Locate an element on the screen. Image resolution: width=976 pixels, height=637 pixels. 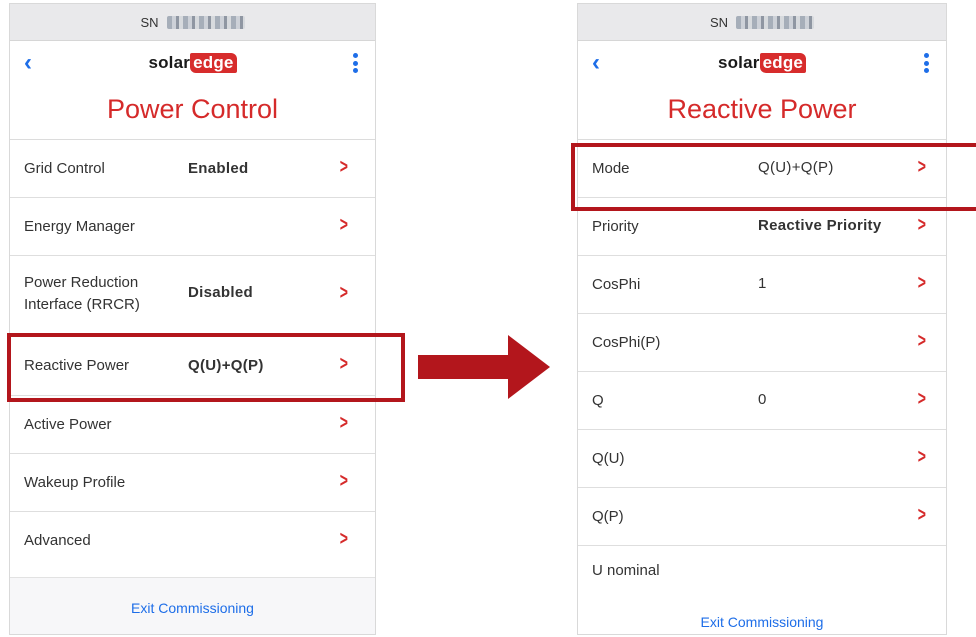
row-grid-control: Grid Control Enabled > is located at coordinates (192, 169).